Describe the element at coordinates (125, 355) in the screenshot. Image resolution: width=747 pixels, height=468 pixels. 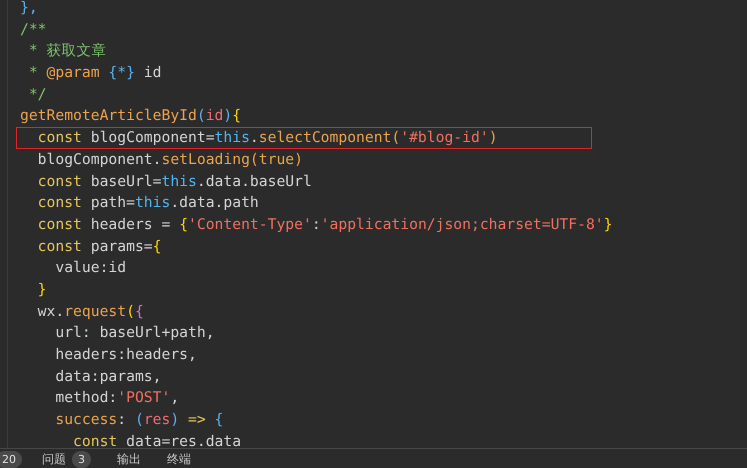
I see `code-line: headers:headers,` at that location.